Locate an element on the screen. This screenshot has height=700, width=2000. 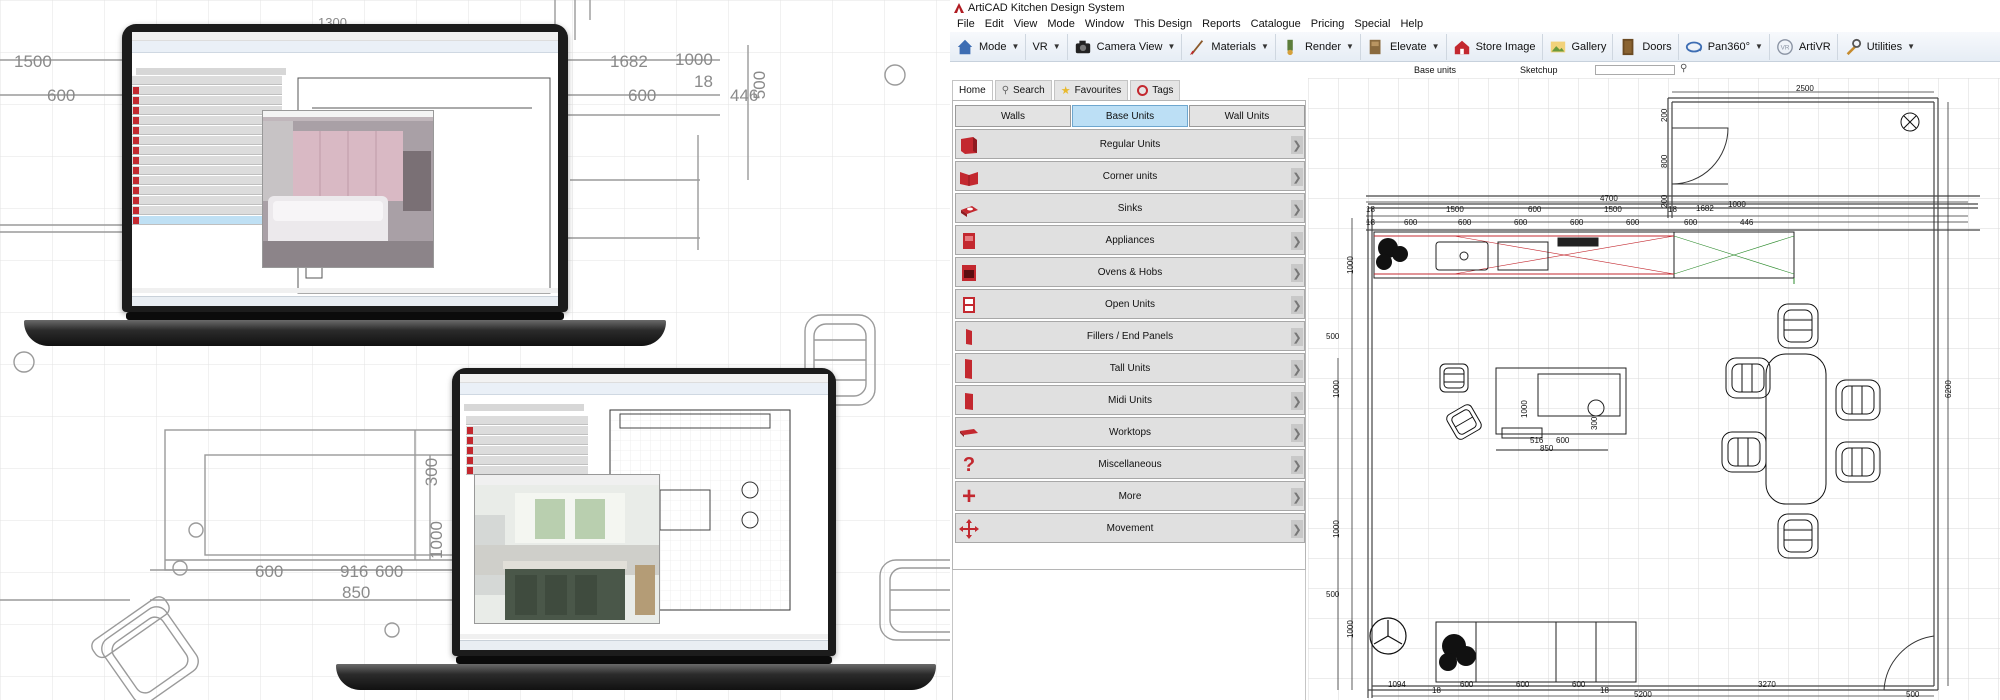
dim-island-3: 600 is located at coordinates (1563, 440).